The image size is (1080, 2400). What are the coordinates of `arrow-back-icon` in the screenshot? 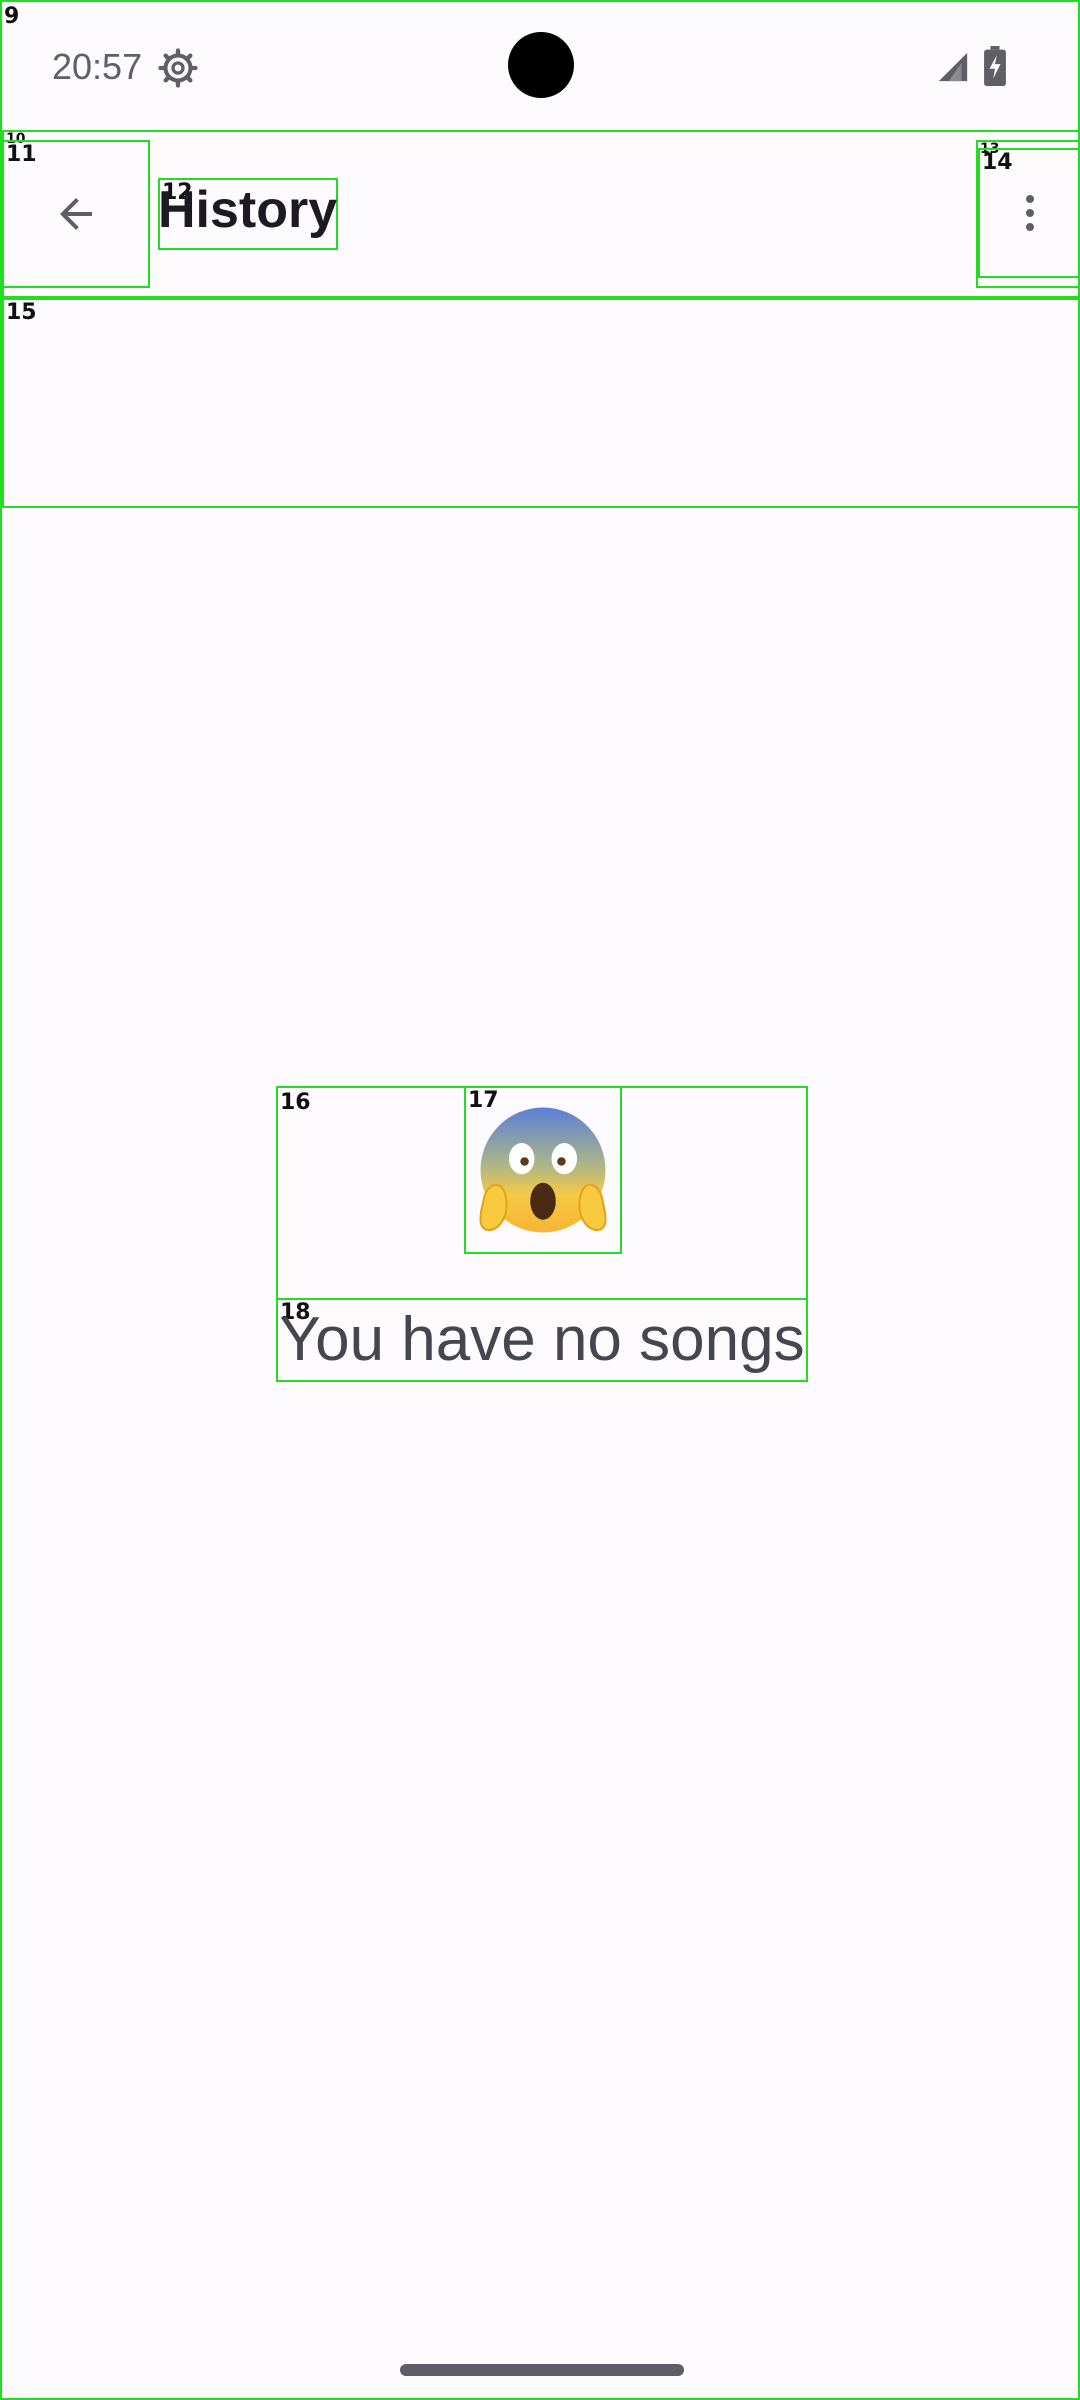 It's located at (76, 214).